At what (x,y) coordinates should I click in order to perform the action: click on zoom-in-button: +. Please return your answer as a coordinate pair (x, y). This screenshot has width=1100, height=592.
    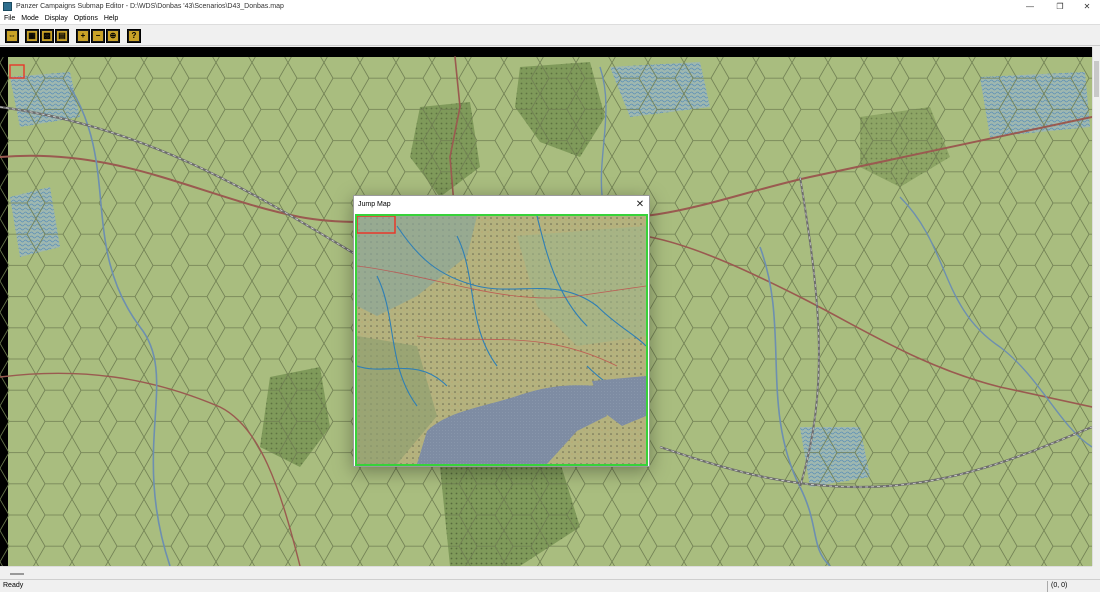
    Looking at the image, I should click on (83, 36).